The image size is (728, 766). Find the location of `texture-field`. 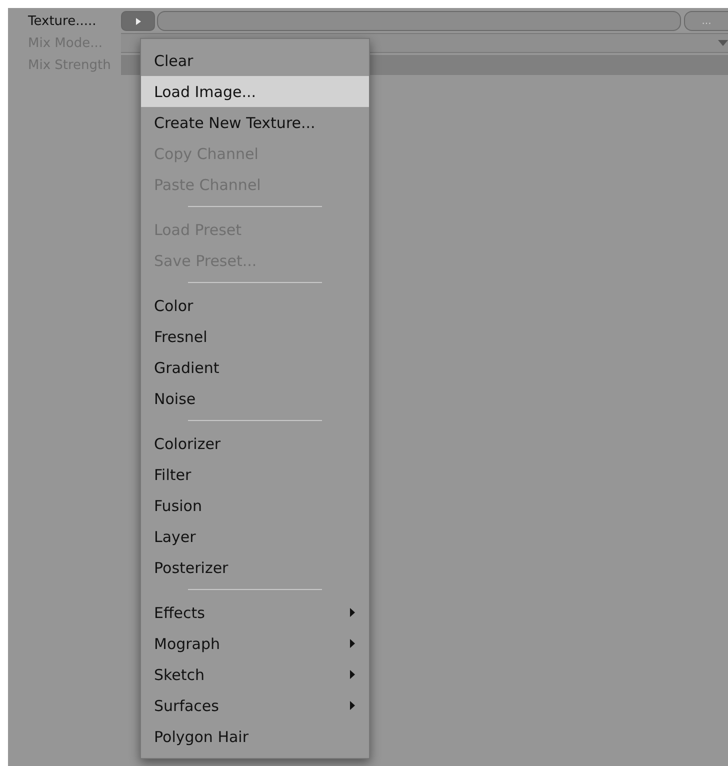

texture-field is located at coordinates (419, 21).